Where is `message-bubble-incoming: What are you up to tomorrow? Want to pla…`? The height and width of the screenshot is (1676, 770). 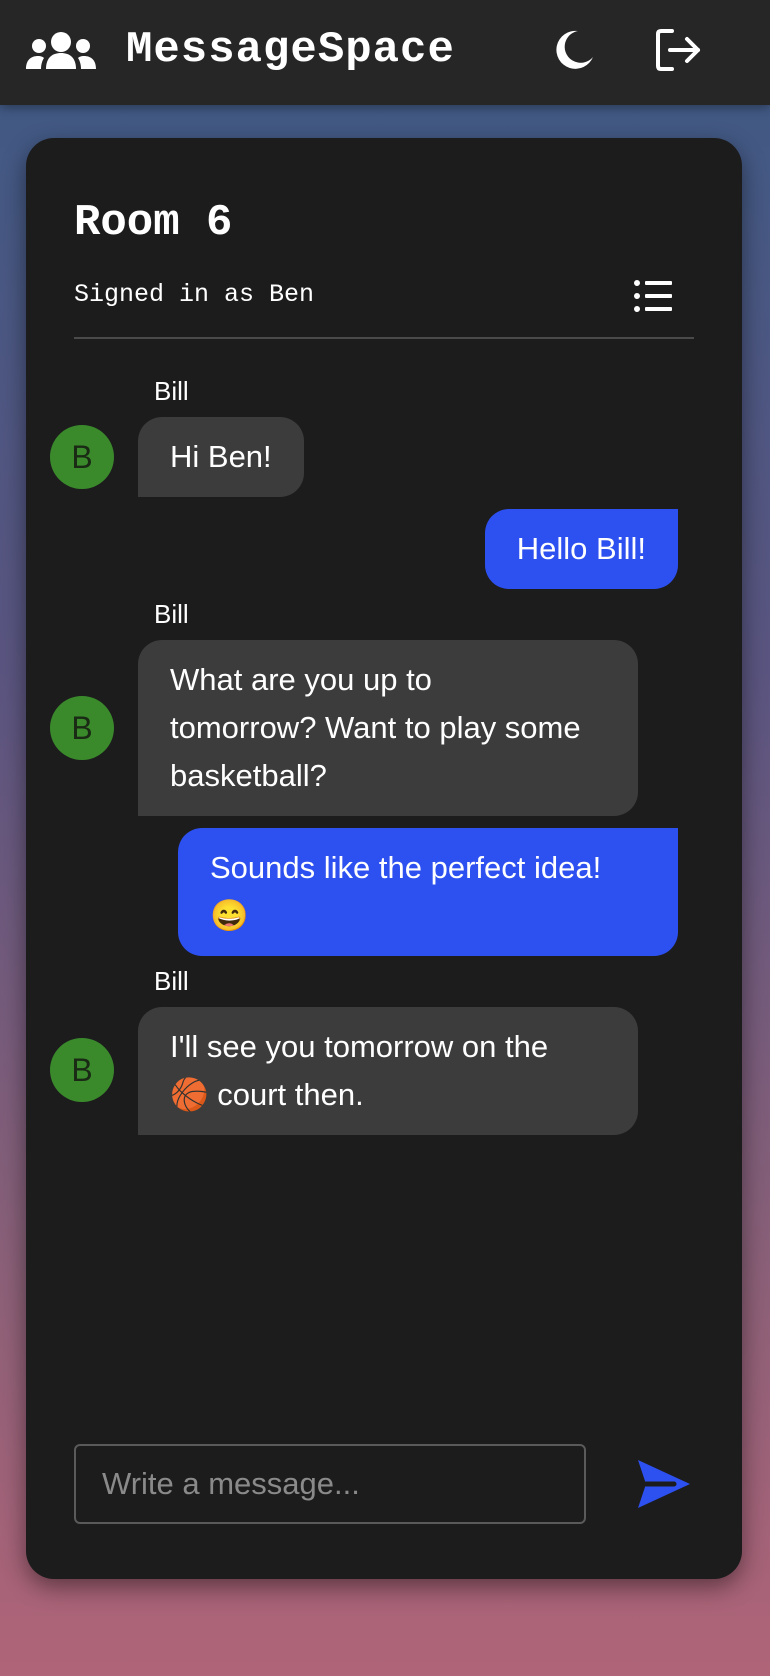
message-bubble-incoming: What are you up to tomorrow? Want to pla… is located at coordinates (388, 728).